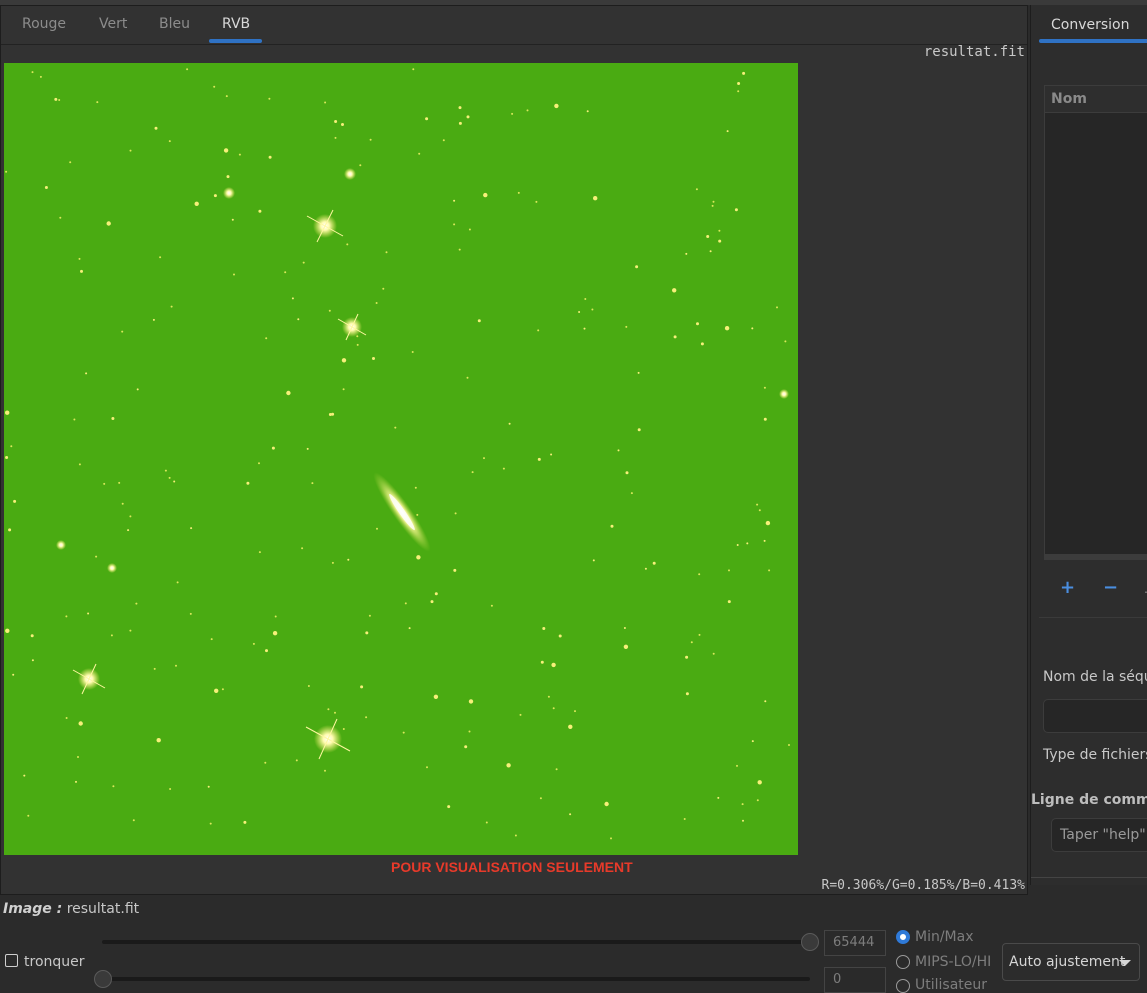 The width and height of the screenshot is (1147, 993). Describe the element at coordinates (974, 52) in the screenshot. I see `image-filename: resultat.fit` at that location.